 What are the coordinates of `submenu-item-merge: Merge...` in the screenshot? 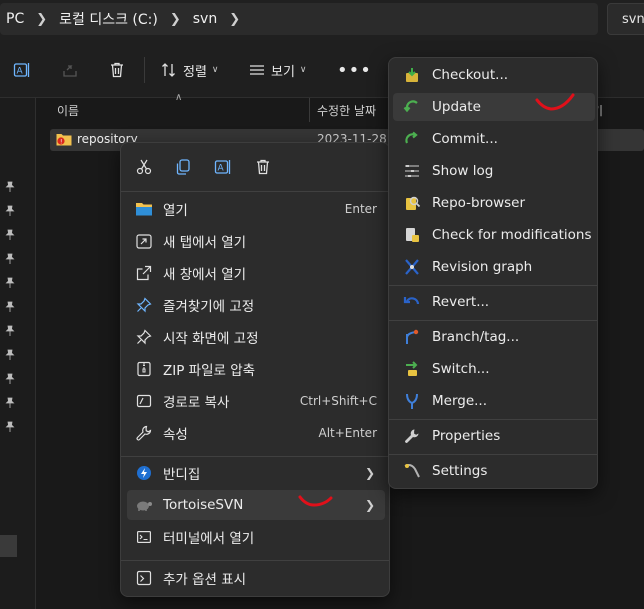 It's located at (494, 401).